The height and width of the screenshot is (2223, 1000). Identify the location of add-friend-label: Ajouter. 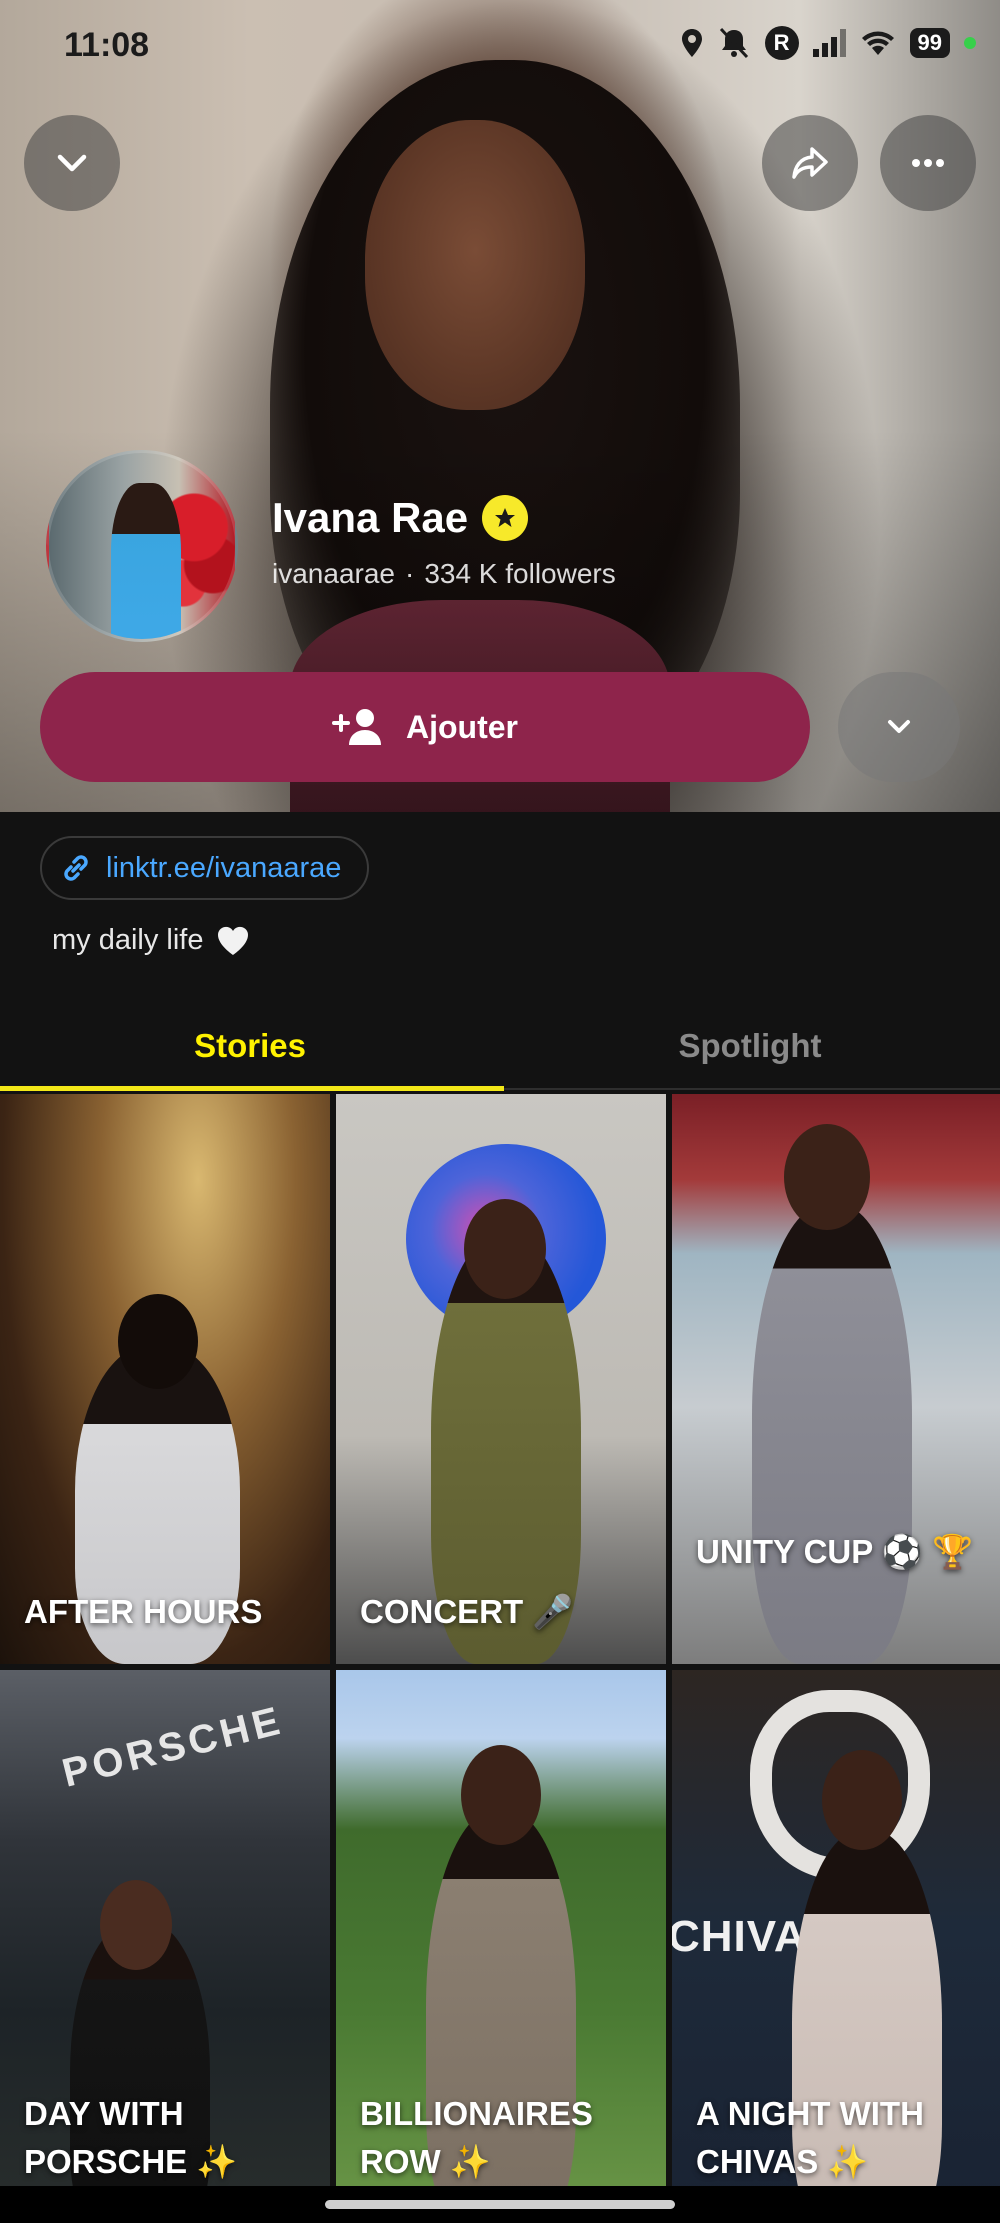
(462, 726).